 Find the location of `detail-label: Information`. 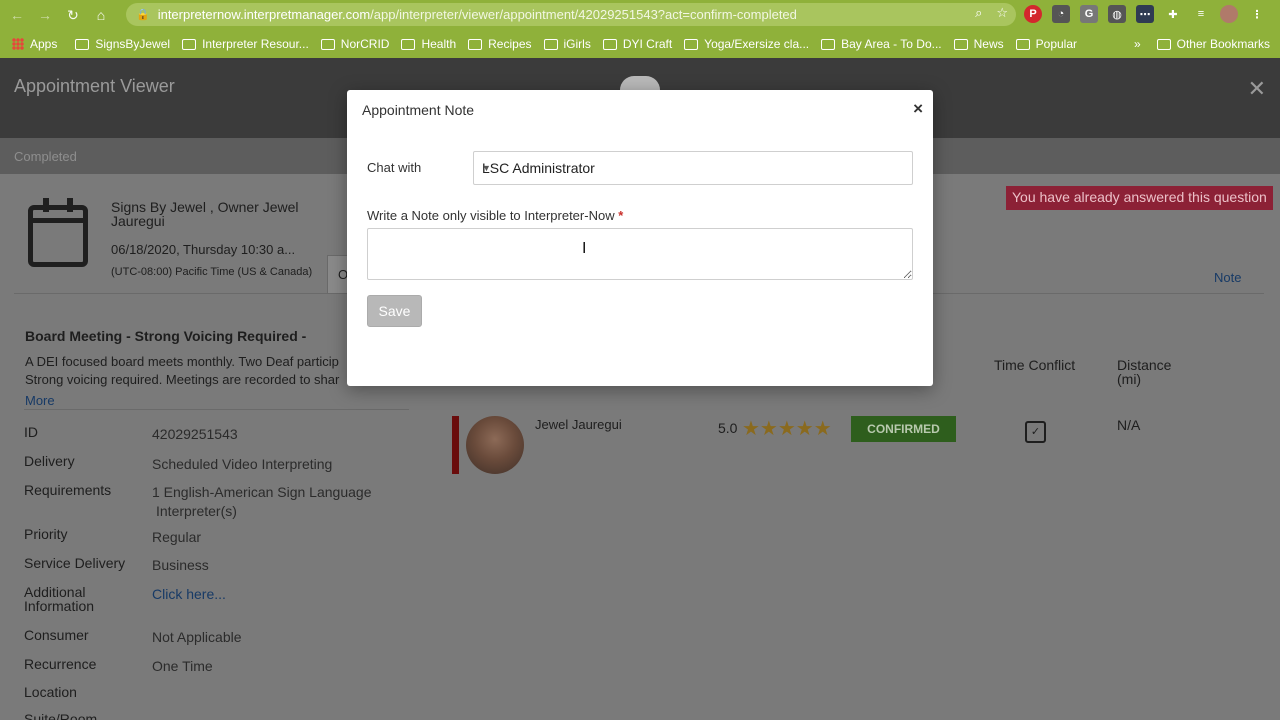

detail-label: Information is located at coordinates (59, 606).